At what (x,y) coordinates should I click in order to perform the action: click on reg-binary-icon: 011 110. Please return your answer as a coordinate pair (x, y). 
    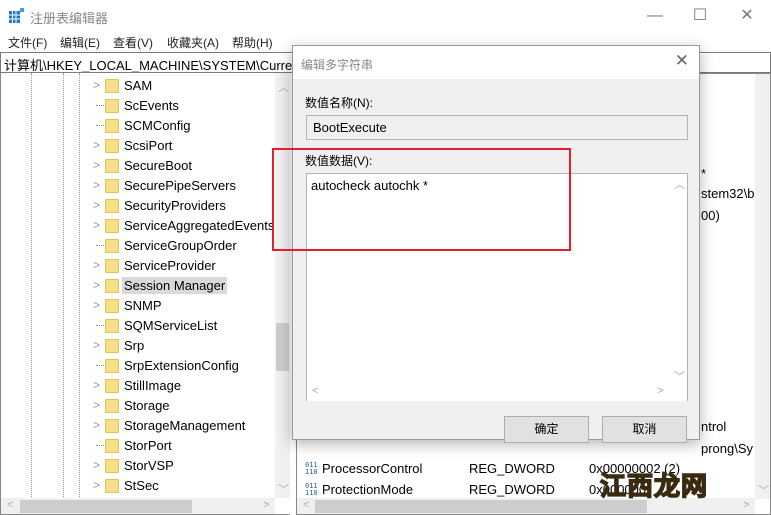
    Looking at the image, I should click on (311, 489).